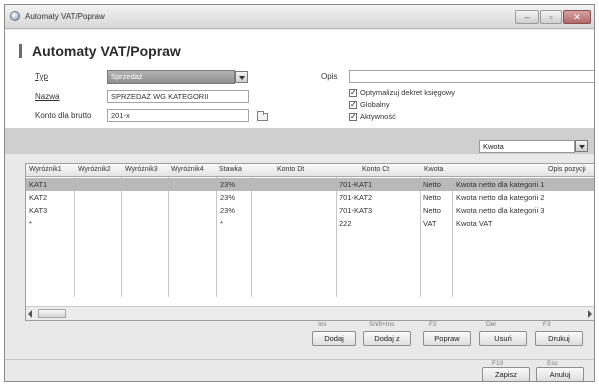  Describe the element at coordinates (310, 223) in the screenshot. I see `table-row: * * 222 VAT Kwota VAT` at that location.